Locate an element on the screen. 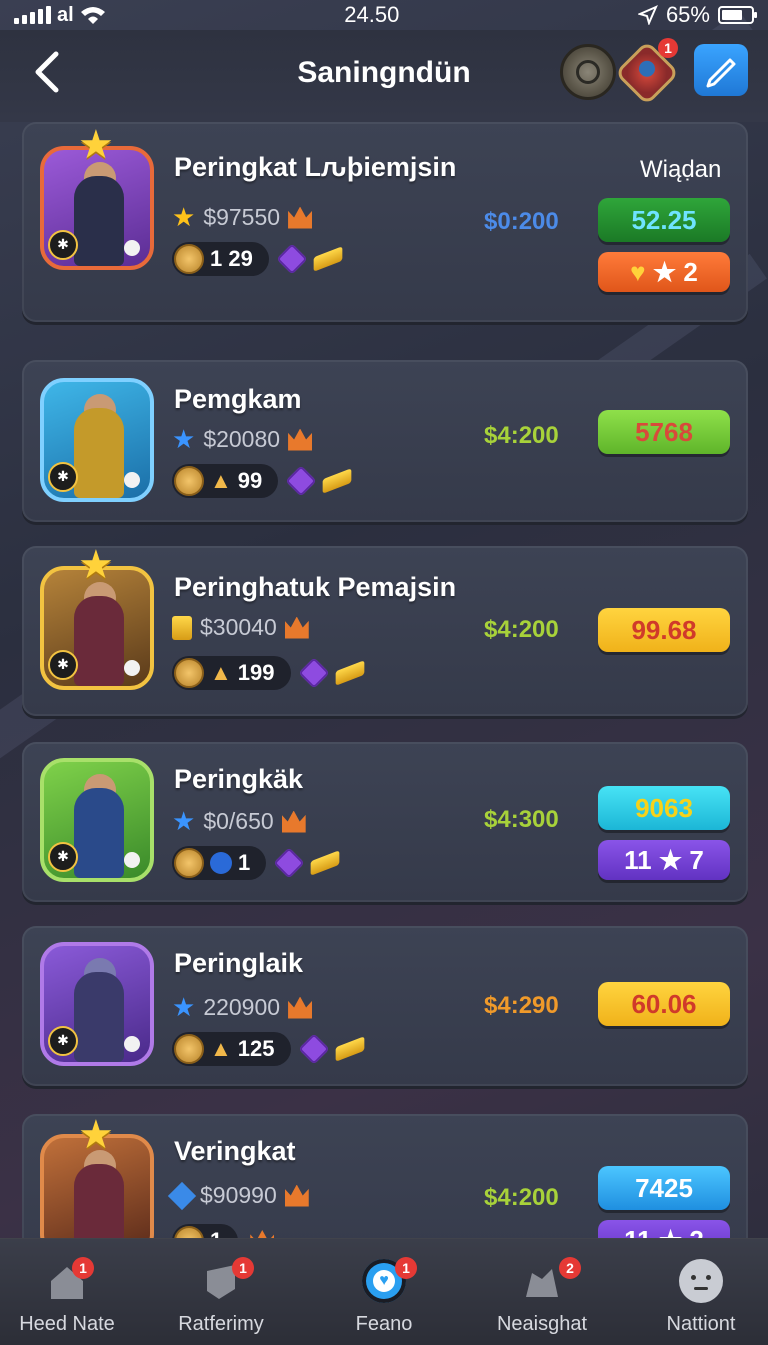 Image resolution: width=768 pixels, height=1345 pixels. status-bar: al 24.50 65% is located at coordinates (384, 15).